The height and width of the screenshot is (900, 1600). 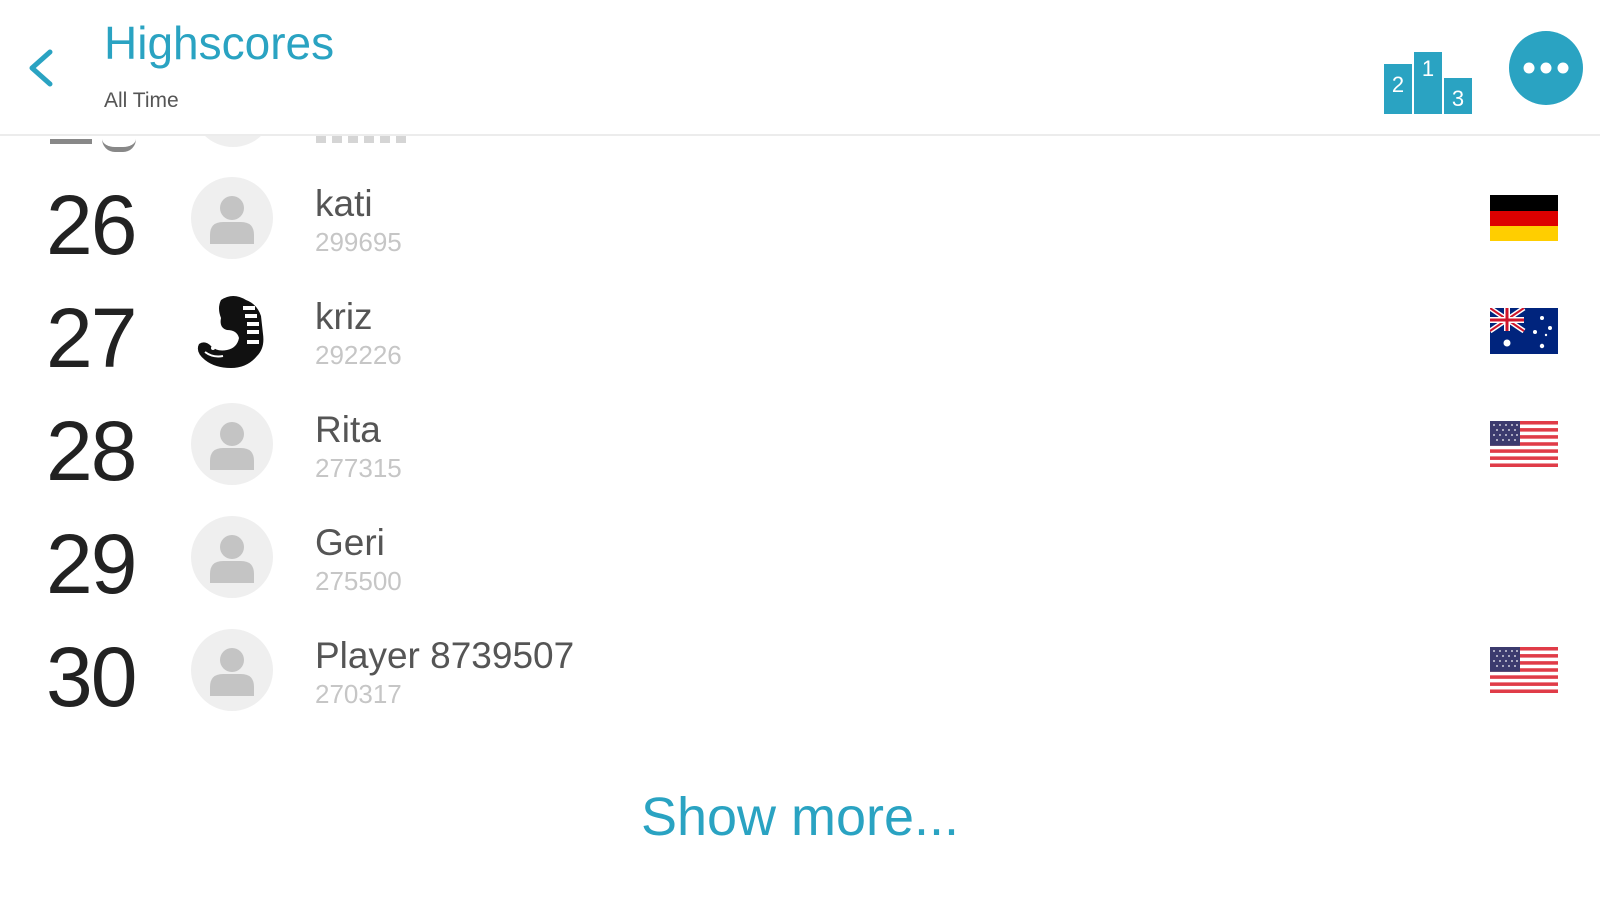 I want to click on score-partial, so click(x=362, y=139).